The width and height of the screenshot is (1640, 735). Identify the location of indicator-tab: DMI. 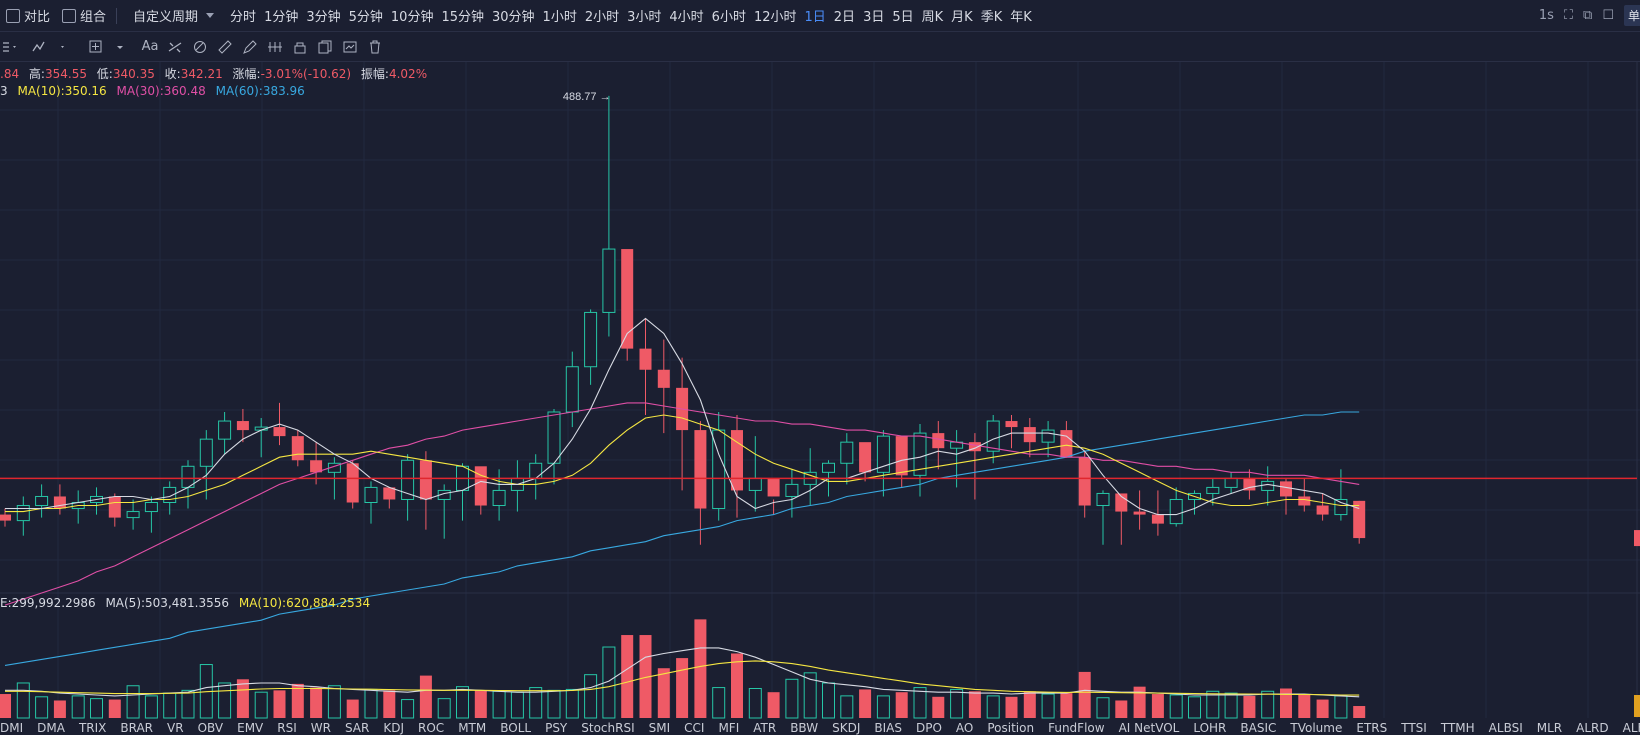
(11, 728).